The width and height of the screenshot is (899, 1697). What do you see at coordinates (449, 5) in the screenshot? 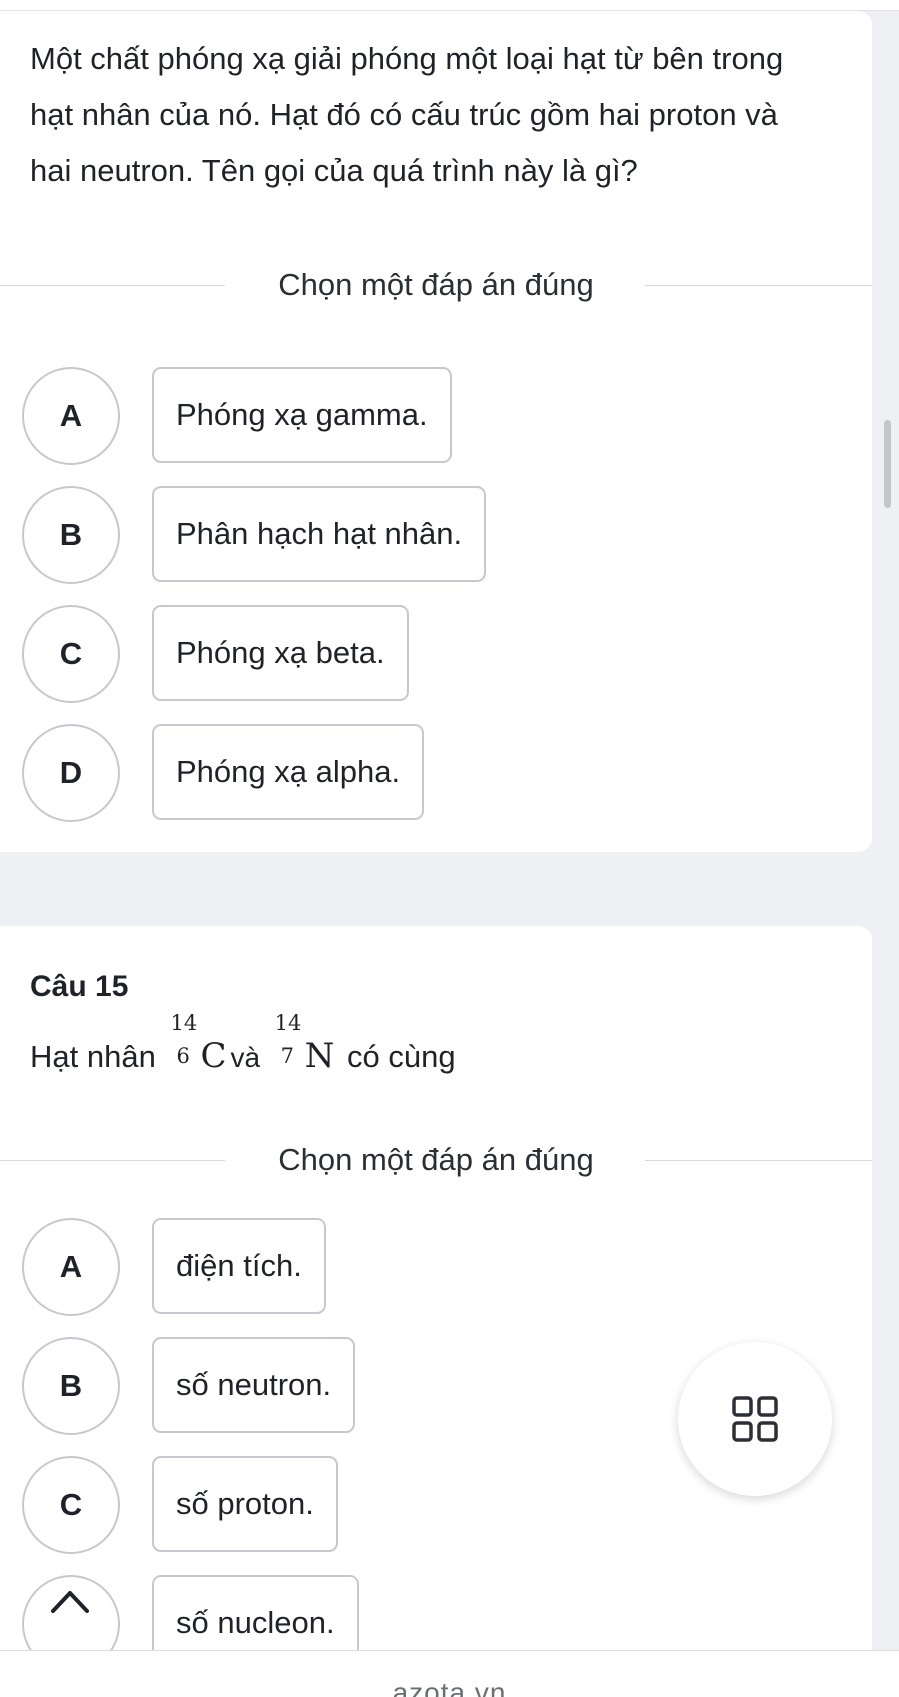
I see `top-divider` at bounding box center [449, 5].